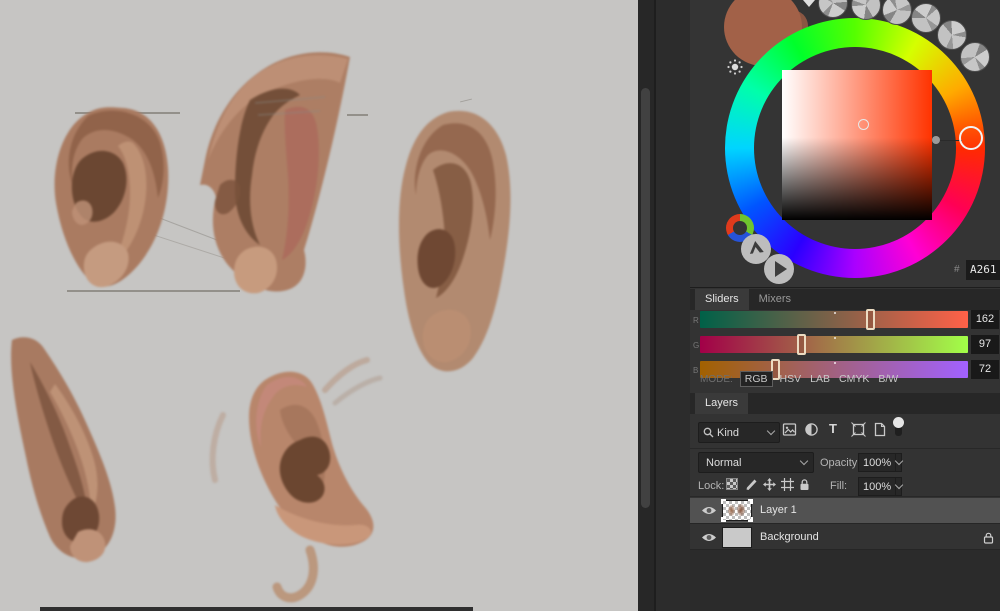 This screenshot has width=1000, height=611. I want to click on sv-marker, so click(863, 124).